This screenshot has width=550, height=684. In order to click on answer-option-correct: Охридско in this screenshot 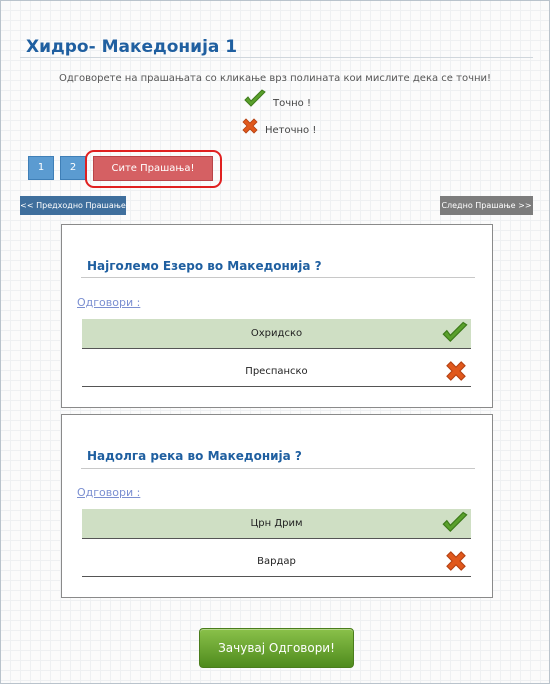, I will do `click(276, 333)`.